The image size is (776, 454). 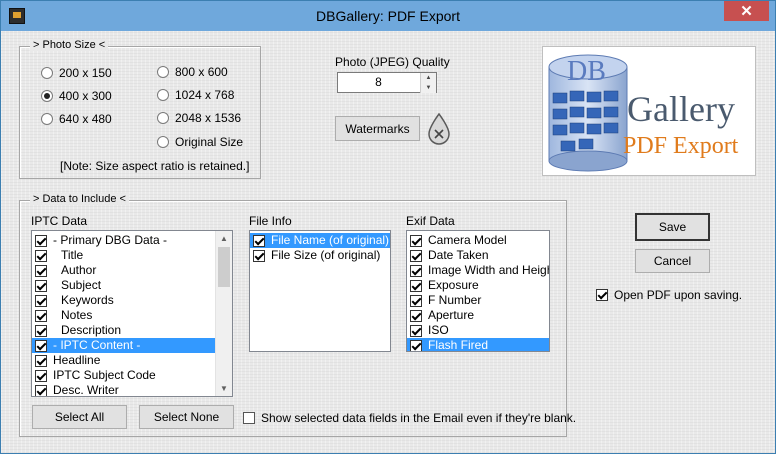 What do you see at coordinates (478, 330) in the screenshot?
I see `exif-item-iso: ISO` at bounding box center [478, 330].